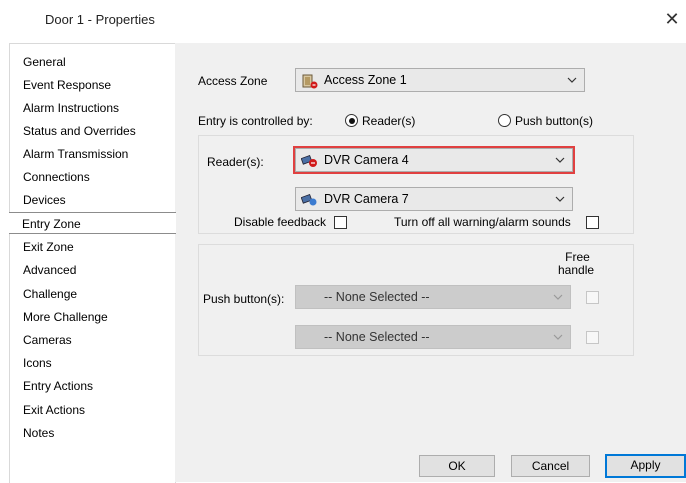 This screenshot has width=686, height=483. I want to click on sidebar-item-entry-zone: Entry Zone, so click(92, 223).